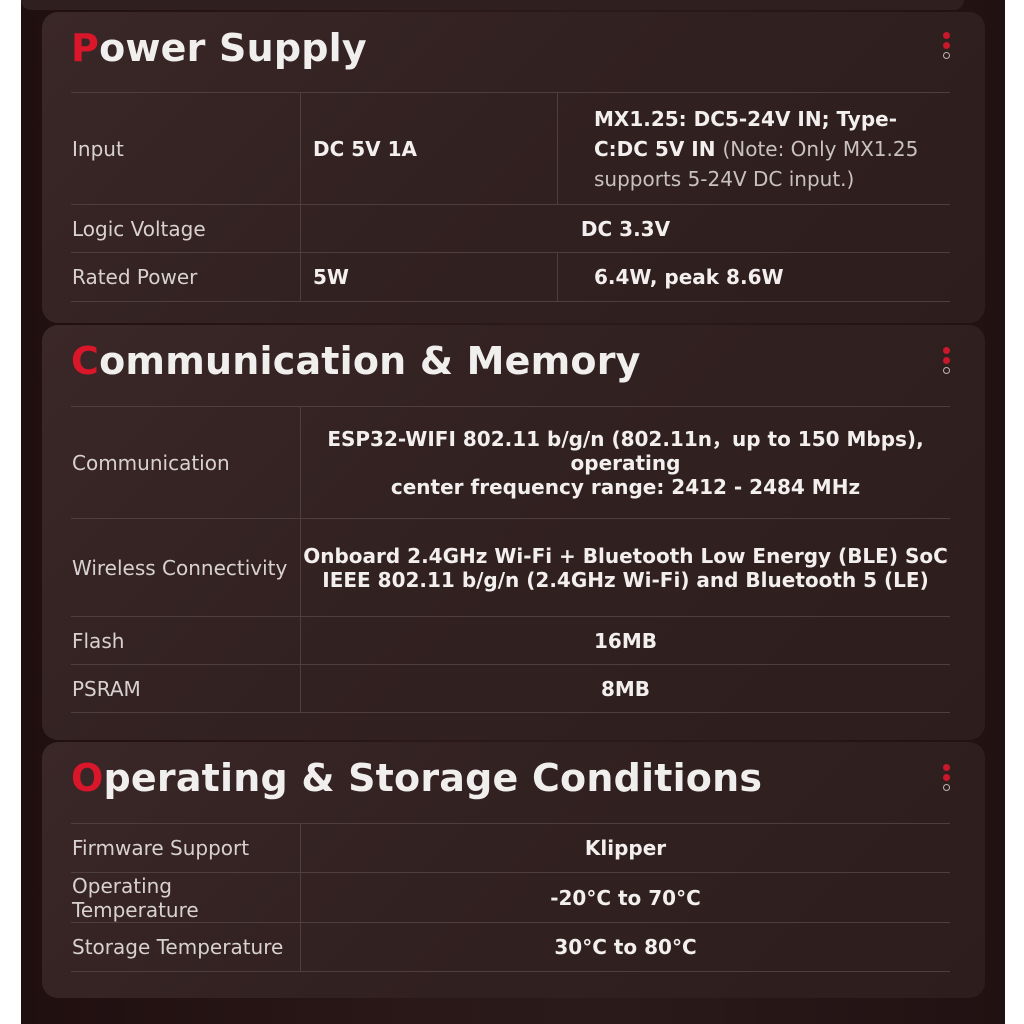 The image size is (1024, 1024). I want to click on table-row: Rated Power 5W 6.4W, peak 8.6W, so click(510, 277).